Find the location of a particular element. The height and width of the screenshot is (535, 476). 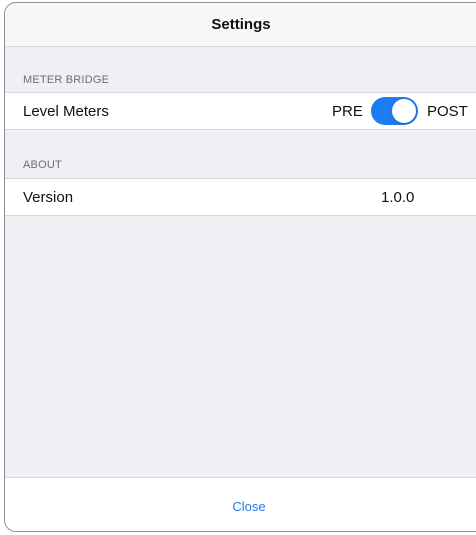

toggle-knob is located at coordinates (404, 111).